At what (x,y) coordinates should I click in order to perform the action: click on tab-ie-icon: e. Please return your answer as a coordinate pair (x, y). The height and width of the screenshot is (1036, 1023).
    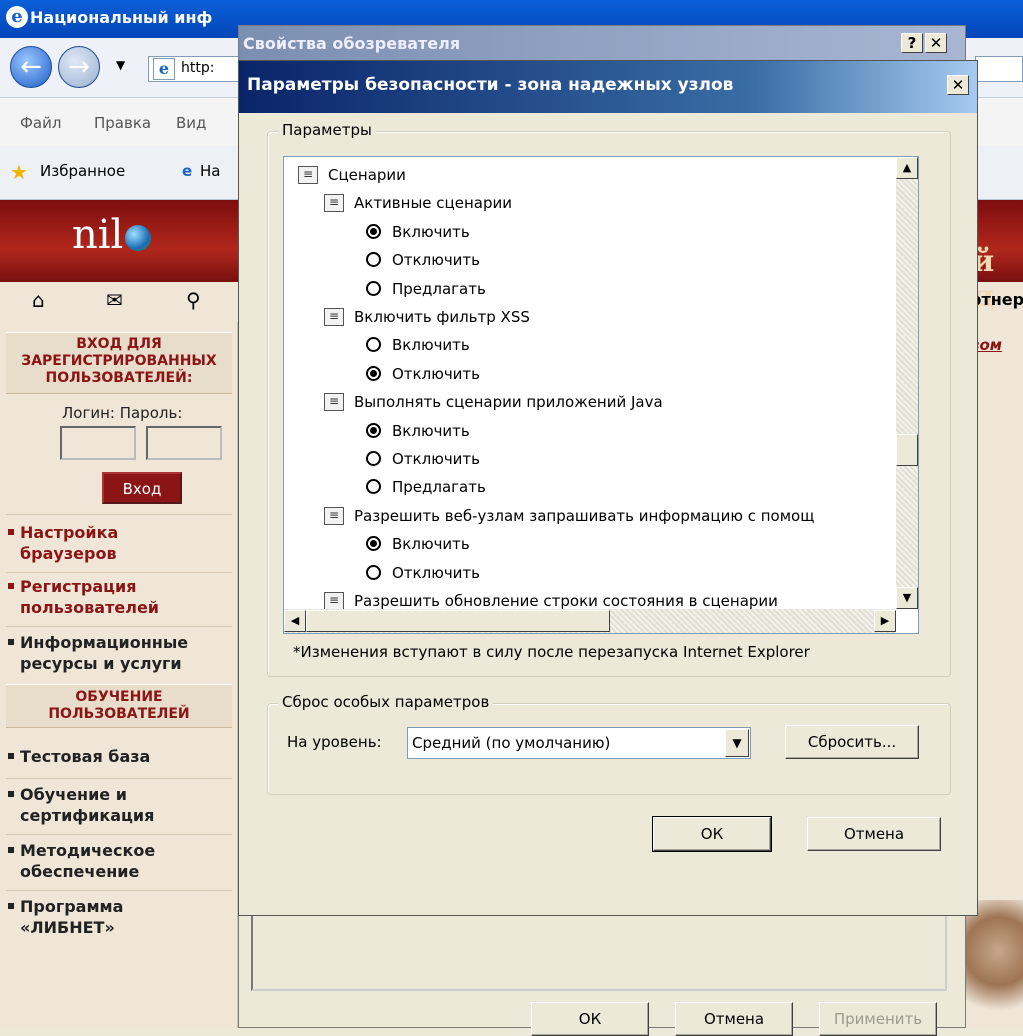
    Looking at the image, I should click on (187, 171).